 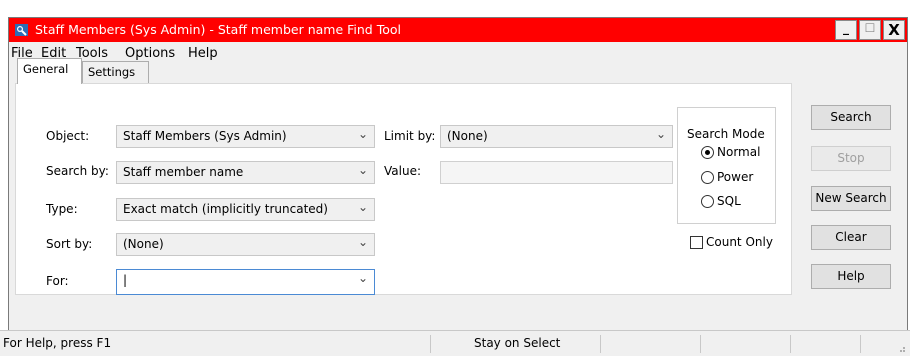 What do you see at coordinates (870, 30) in the screenshot?
I see `maximize-button: ☐` at bounding box center [870, 30].